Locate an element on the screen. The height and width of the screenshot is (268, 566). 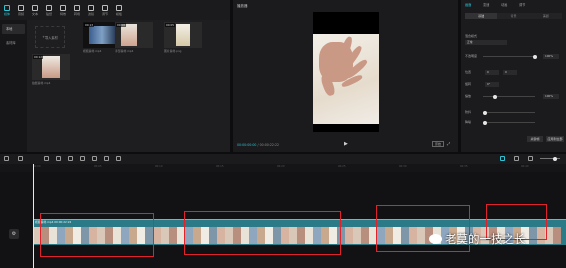
scale-slider is located at coordinates (509, 96).